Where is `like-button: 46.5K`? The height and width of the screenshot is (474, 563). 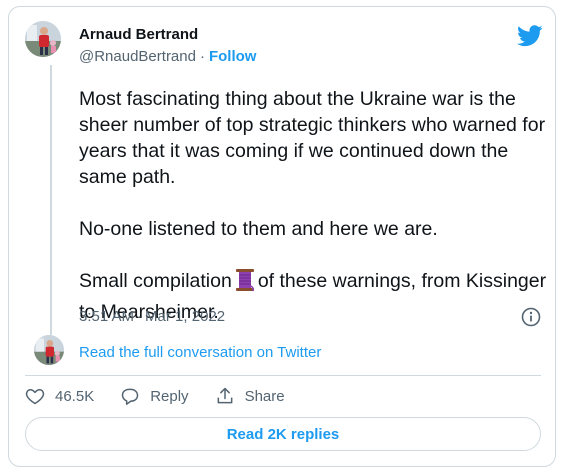 like-button: 46.5K is located at coordinates (59, 396).